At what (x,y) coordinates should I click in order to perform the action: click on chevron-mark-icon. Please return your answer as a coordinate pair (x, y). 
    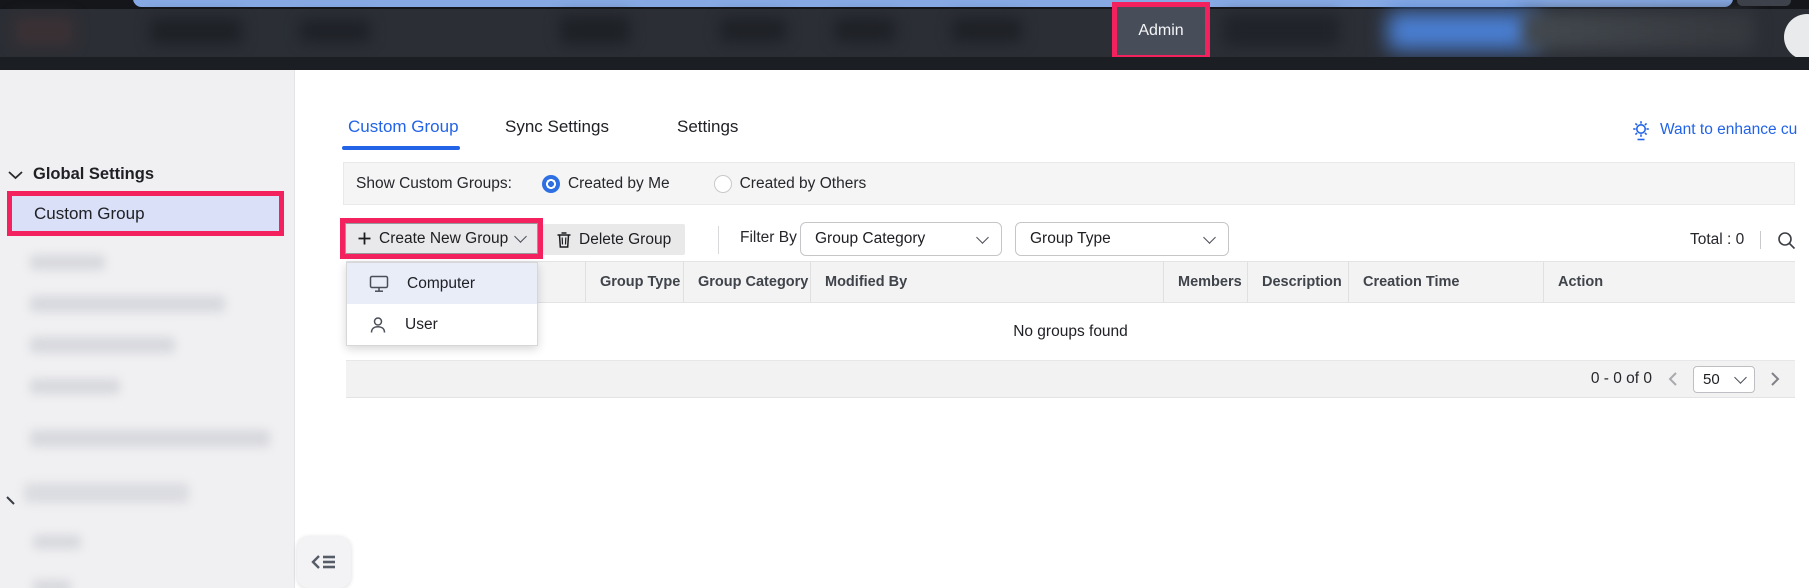
    Looking at the image, I should click on (10, 500).